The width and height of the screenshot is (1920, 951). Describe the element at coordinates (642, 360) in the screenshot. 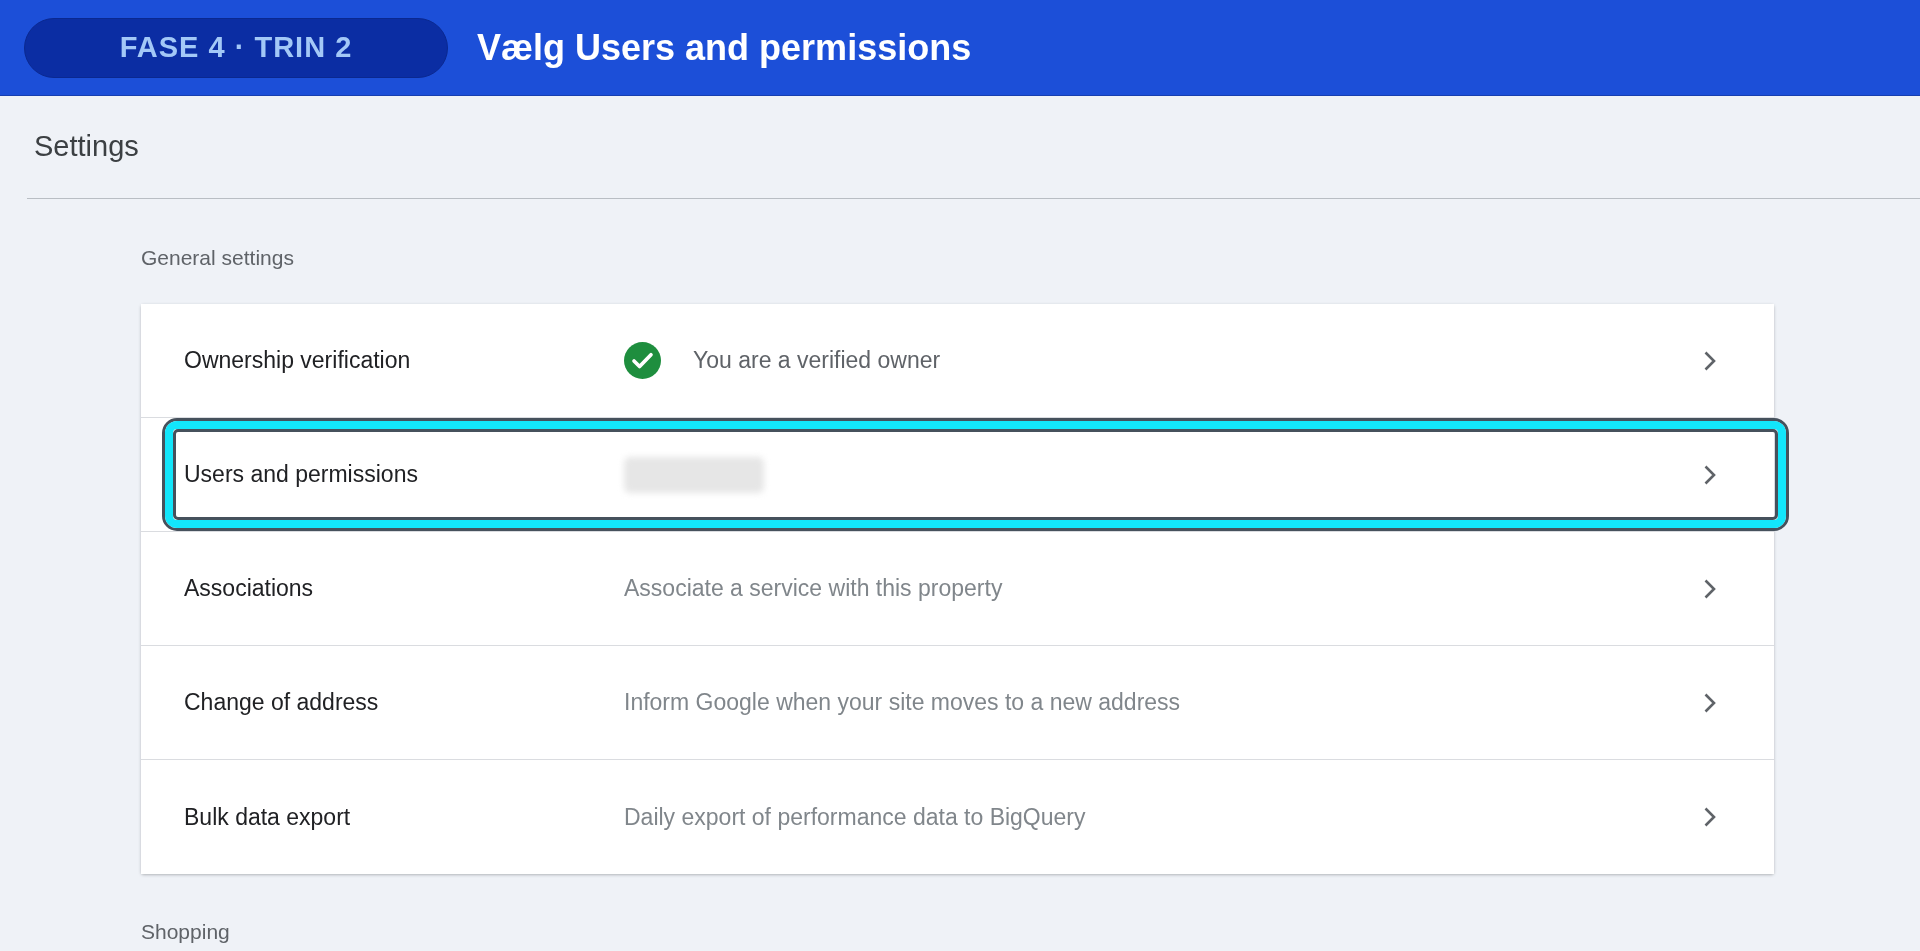

I see `check-circle-icon` at that location.